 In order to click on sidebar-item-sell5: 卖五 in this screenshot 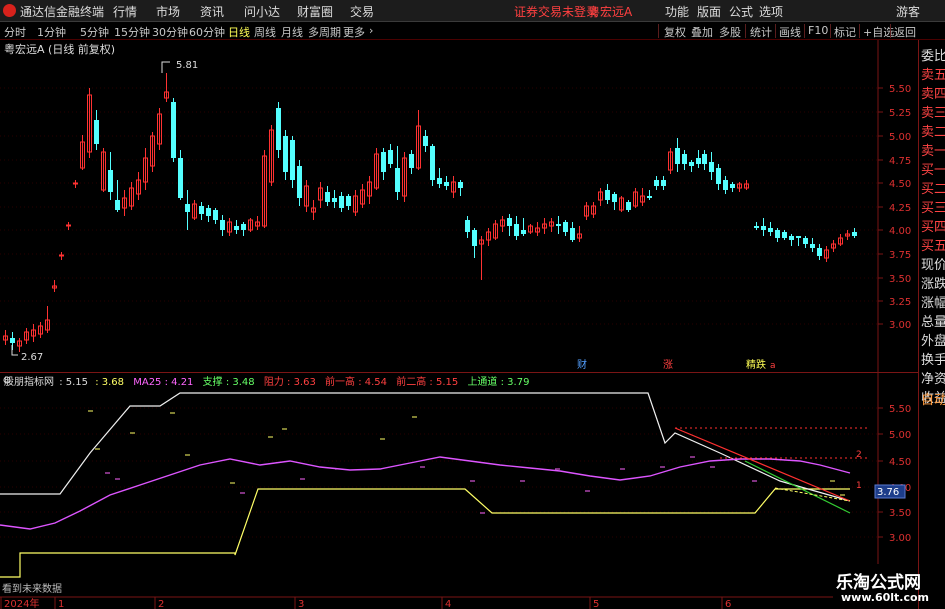, I will do `click(933, 73)`.